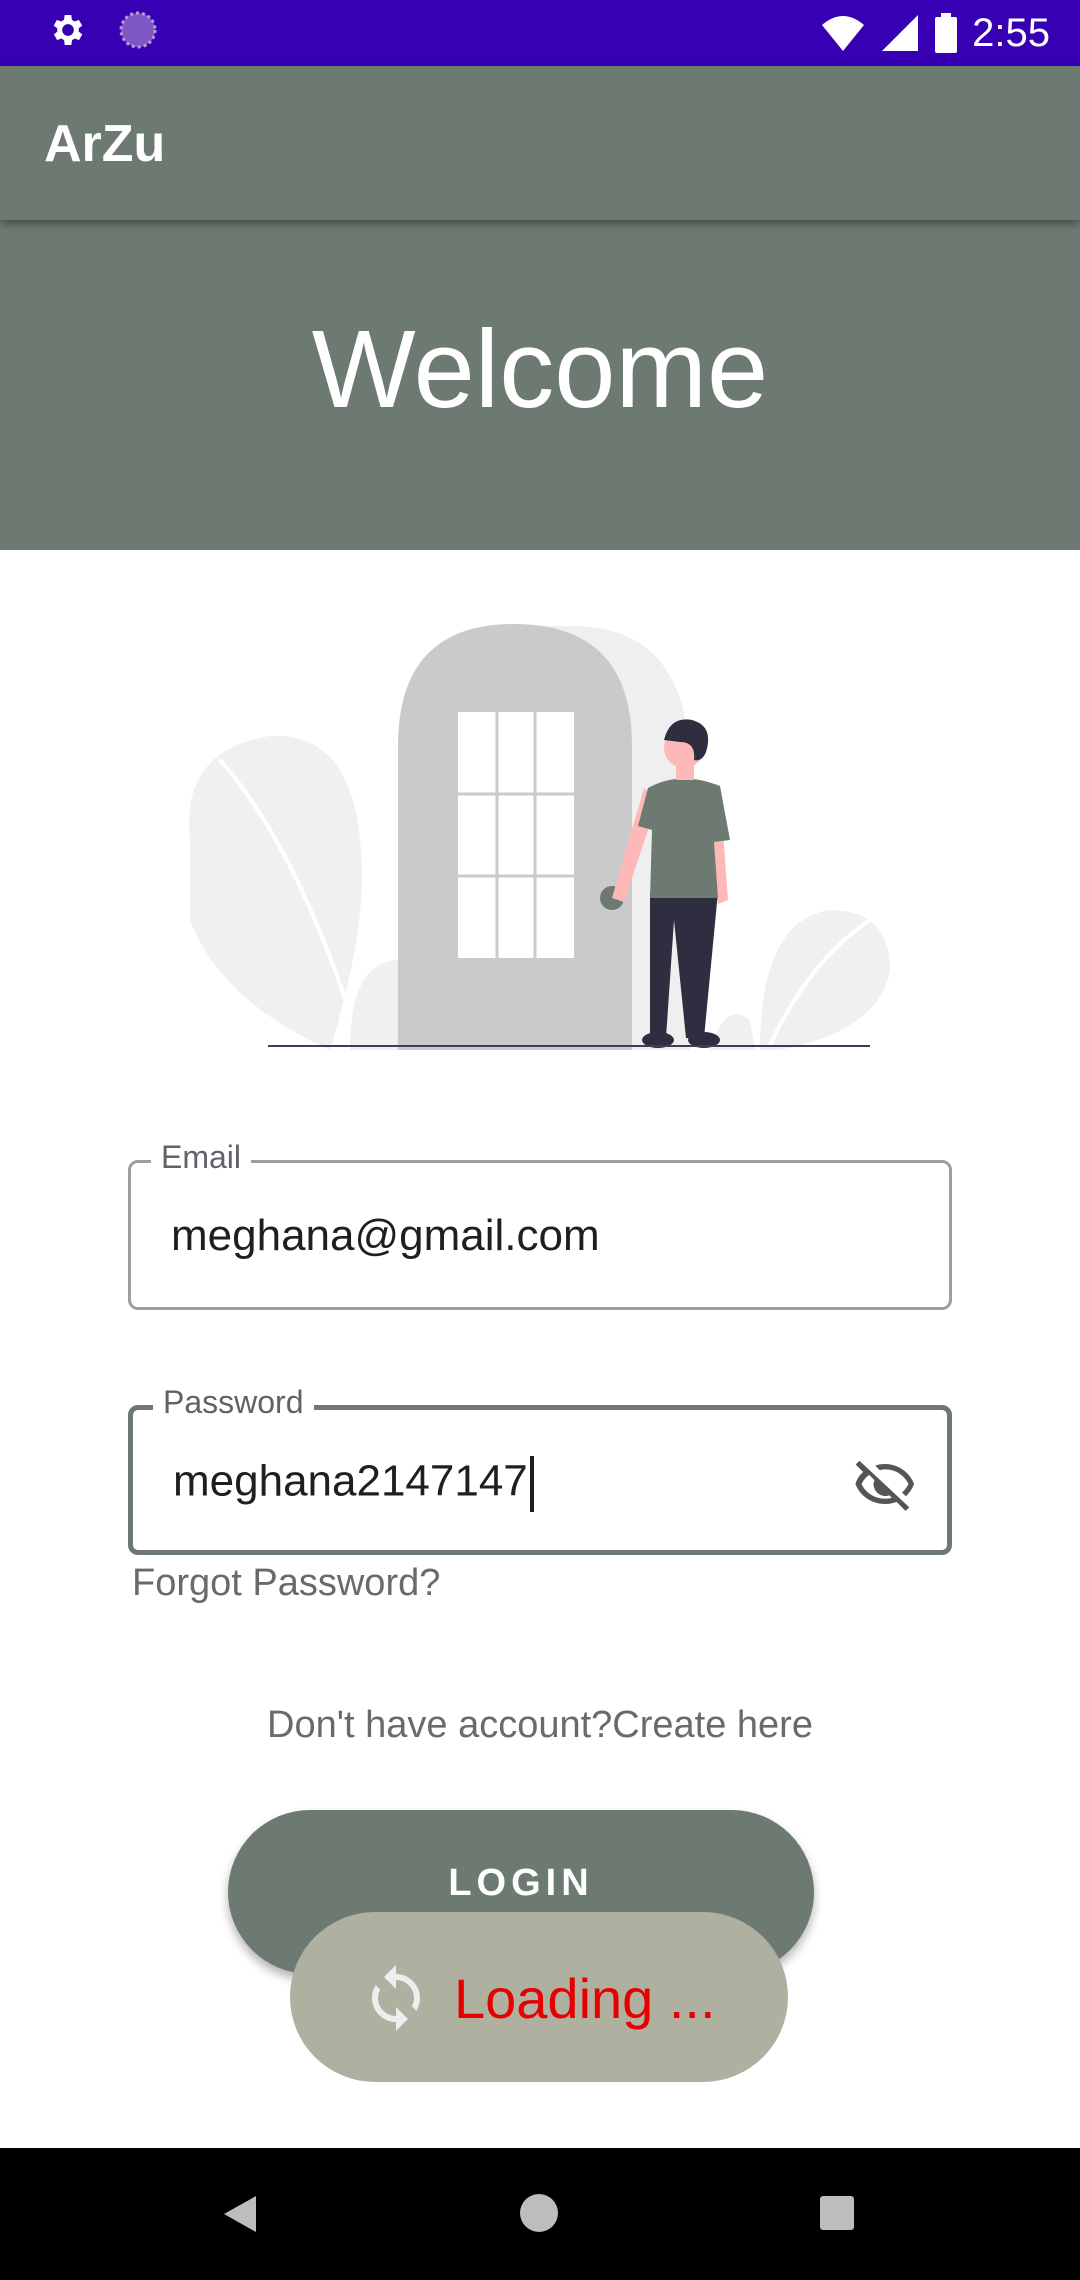 The height and width of the screenshot is (2280, 1080). Describe the element at coordinates (531, 1484) in the screenshot. I see `text-cursor` at that location.